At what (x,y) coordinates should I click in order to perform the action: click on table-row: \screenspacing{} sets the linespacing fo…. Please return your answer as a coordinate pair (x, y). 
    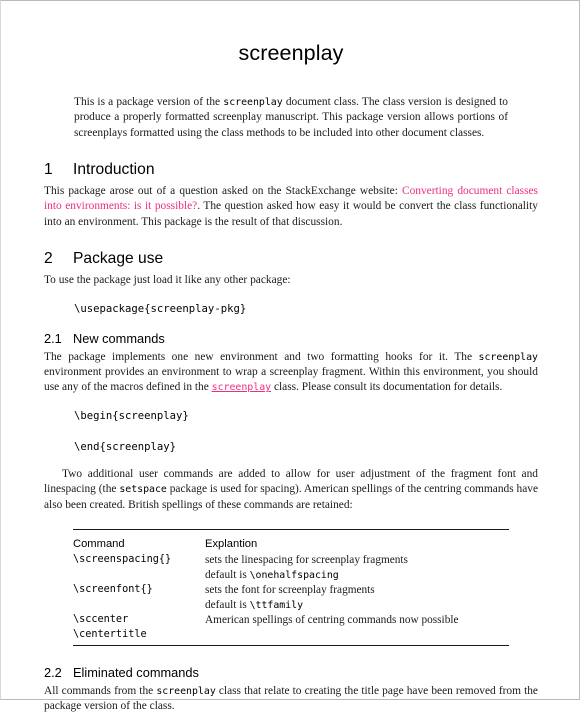
    Looking at the image, I should click on (291, 568).